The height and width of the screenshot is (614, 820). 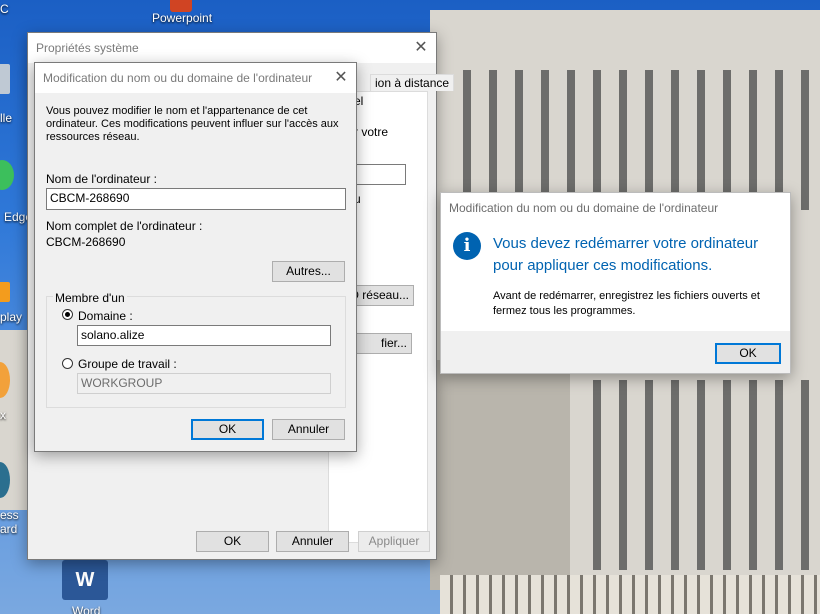 What do you see at coordinates (467, 246) in the screenshot?
I see `info-icon: i` at bounding box center [467, 246].